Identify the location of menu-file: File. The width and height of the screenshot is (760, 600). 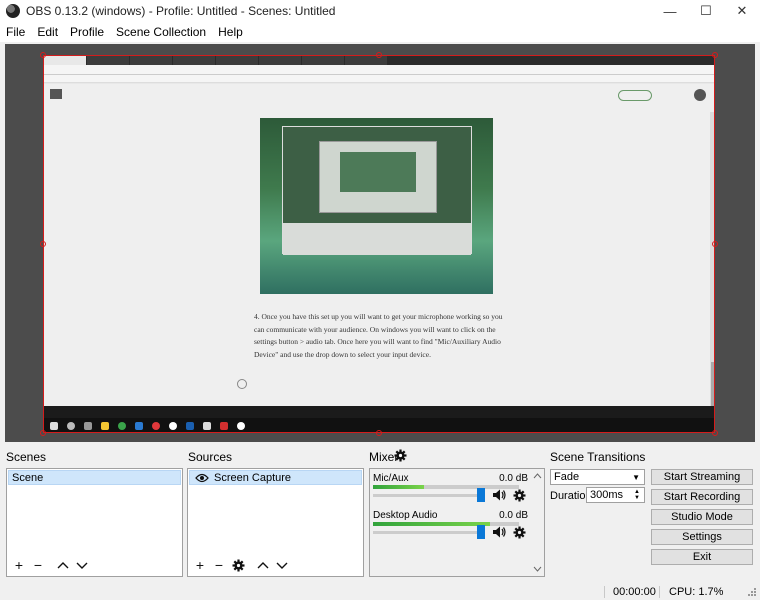
(15, 32).